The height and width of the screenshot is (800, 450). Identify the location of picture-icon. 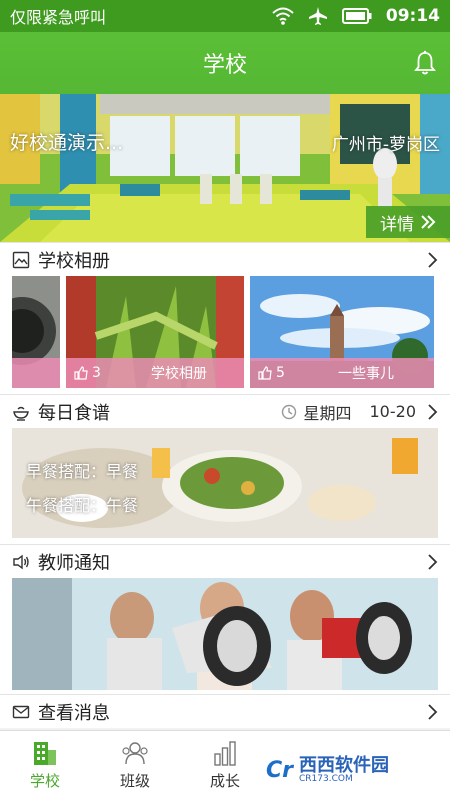
(21, 259).